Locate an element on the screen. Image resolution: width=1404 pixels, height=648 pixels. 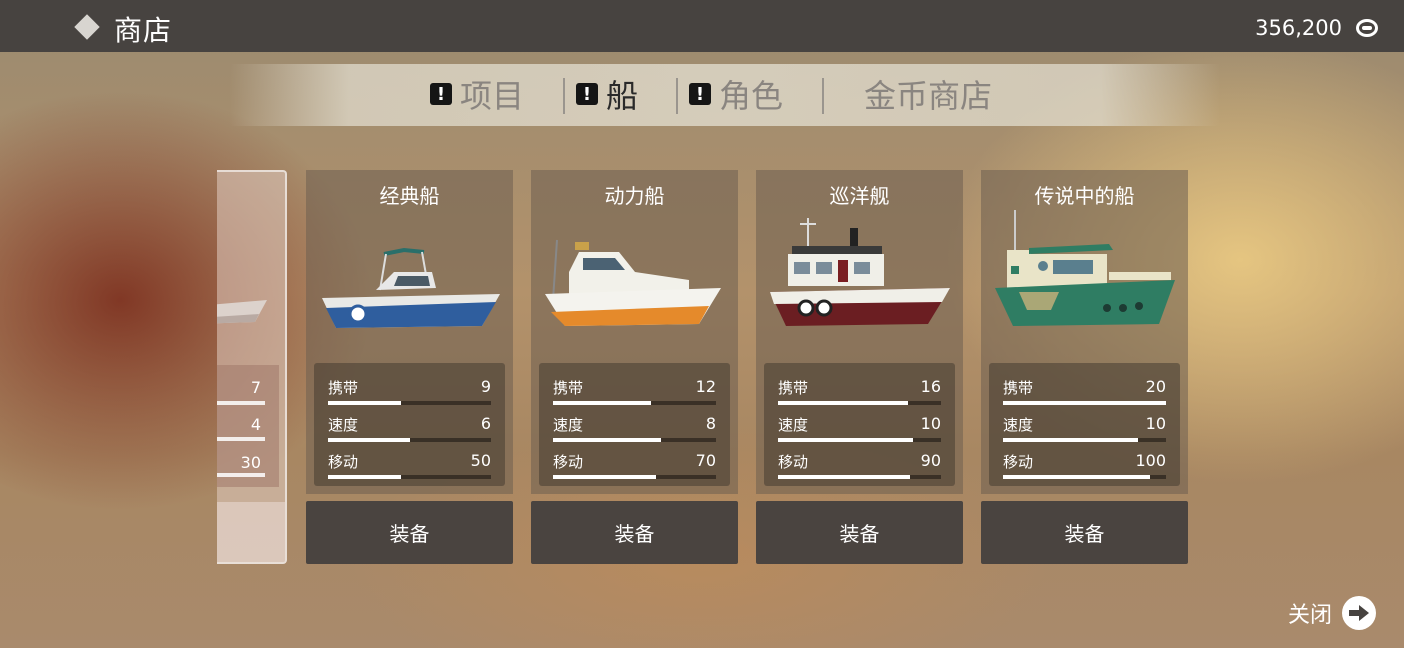
tab-characters: ! 角色 is located at coordinates (736, 94).